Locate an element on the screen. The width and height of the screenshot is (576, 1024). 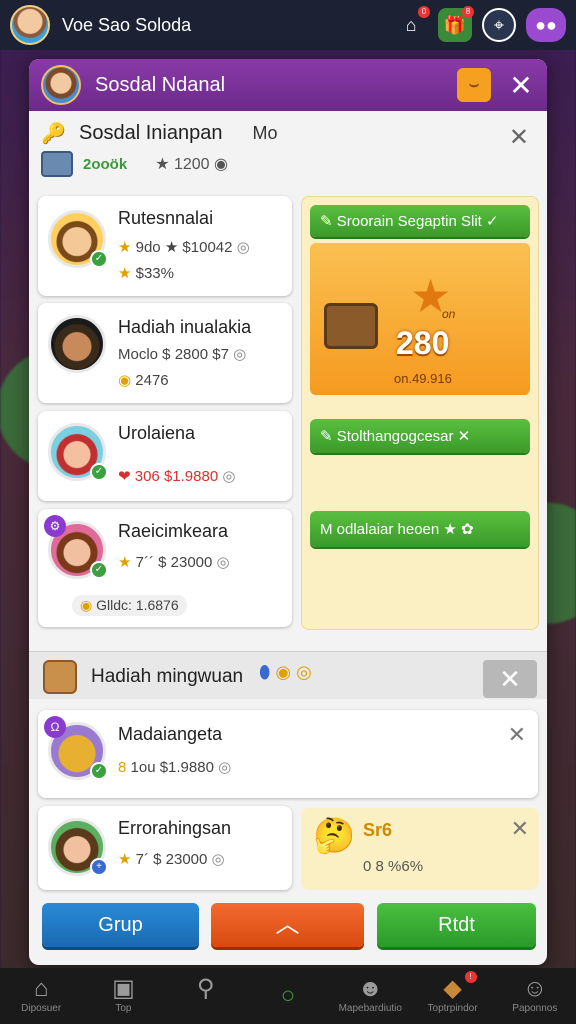
map-pin-icon: ⚲ is located at coordinates (205, 988).